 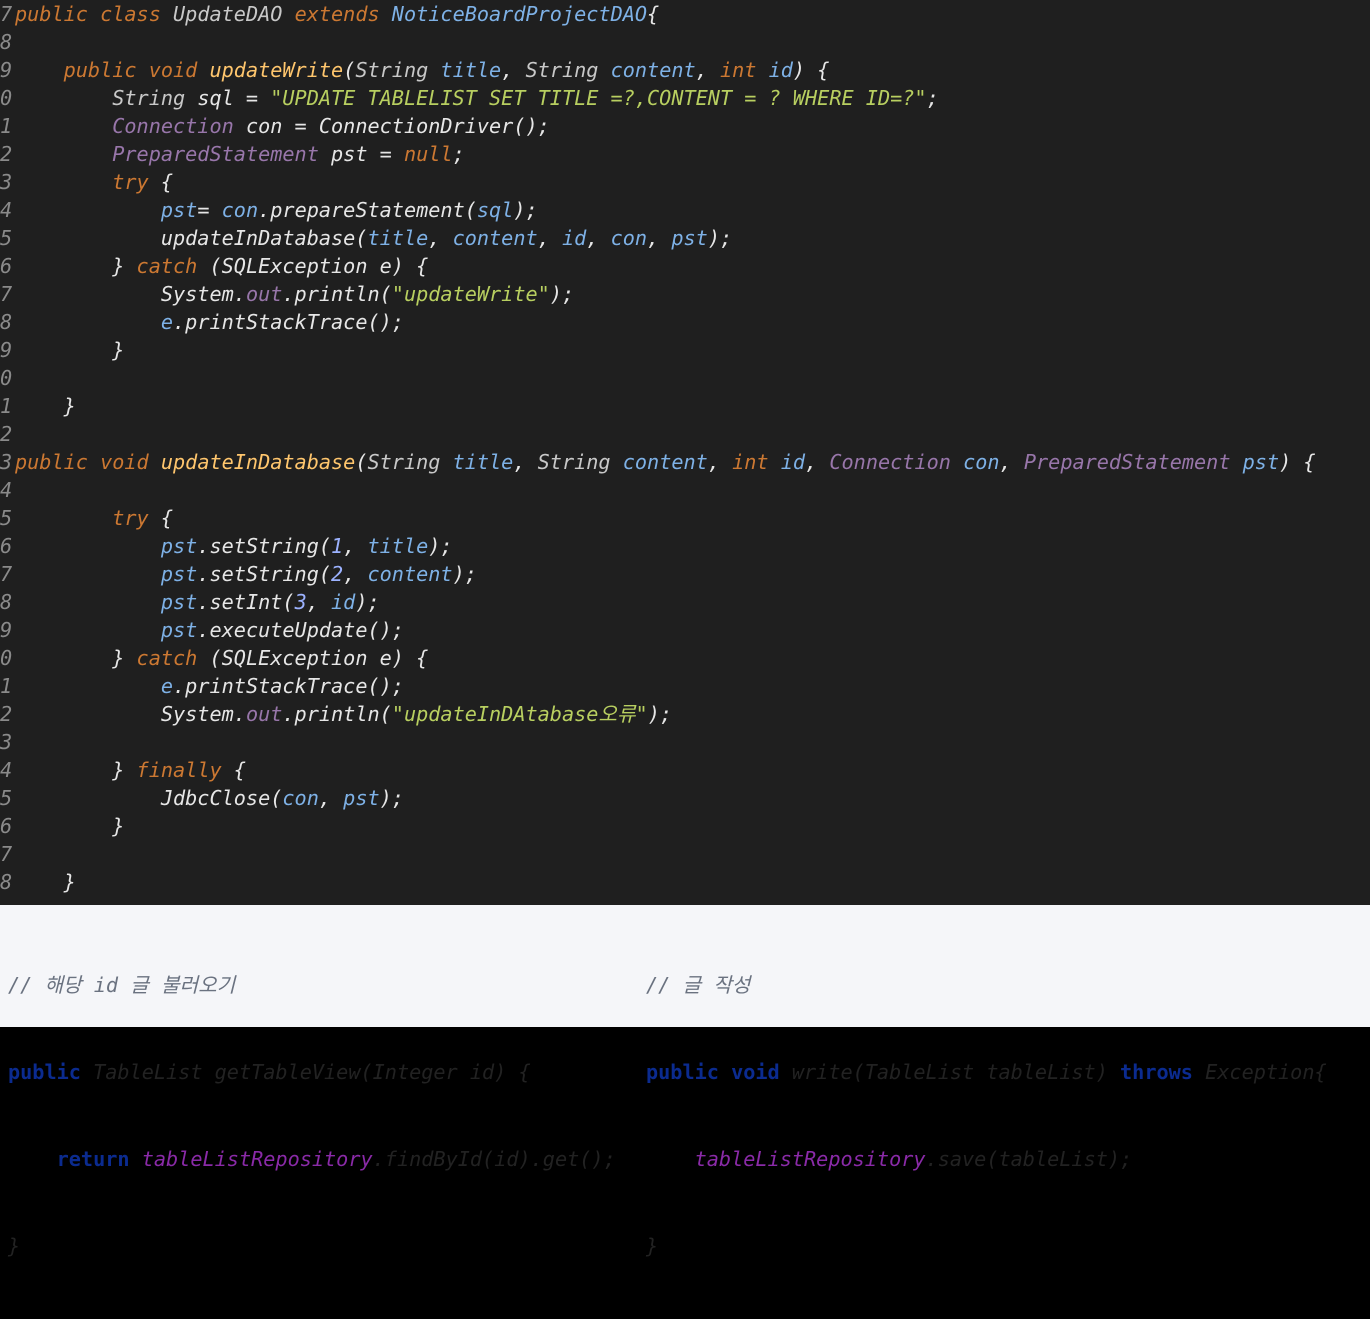 I want to click on code-line: 4 } finally {, so click(x=123, y=770).